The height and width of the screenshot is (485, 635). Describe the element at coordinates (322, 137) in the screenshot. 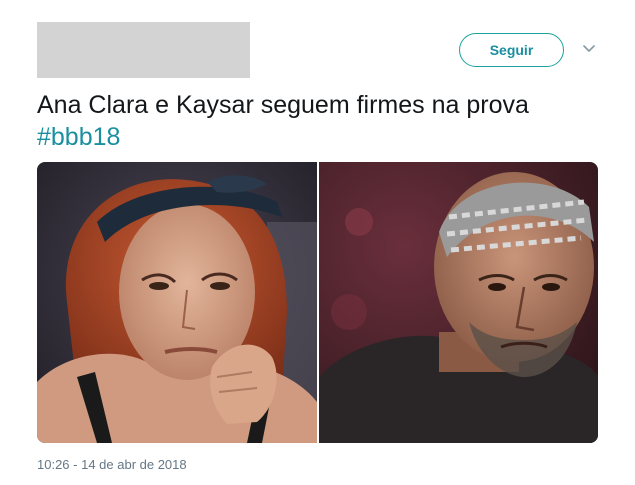

I see `hashtag-link: #bbb18` at that location.